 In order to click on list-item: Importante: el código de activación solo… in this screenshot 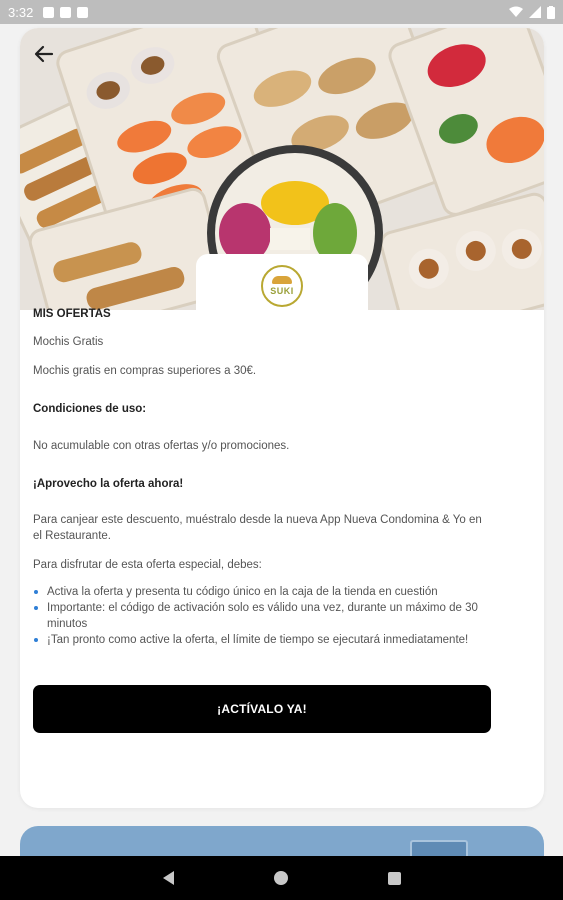, I will do `click(263, 616)`.